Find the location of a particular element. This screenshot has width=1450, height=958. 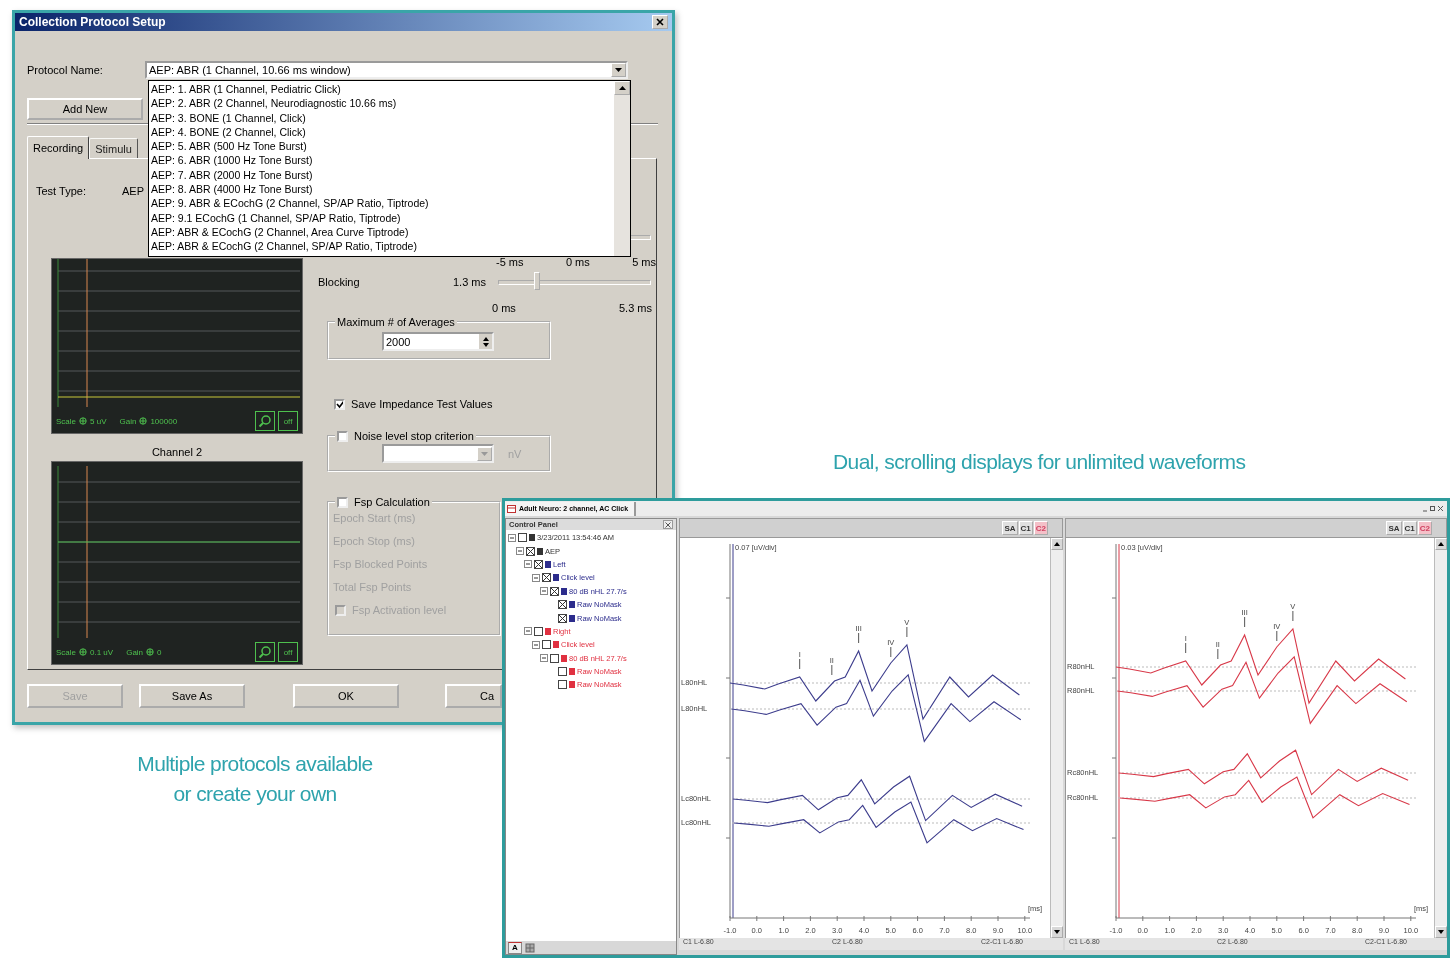

caption: or create your own is located at coordinates (255, 794).